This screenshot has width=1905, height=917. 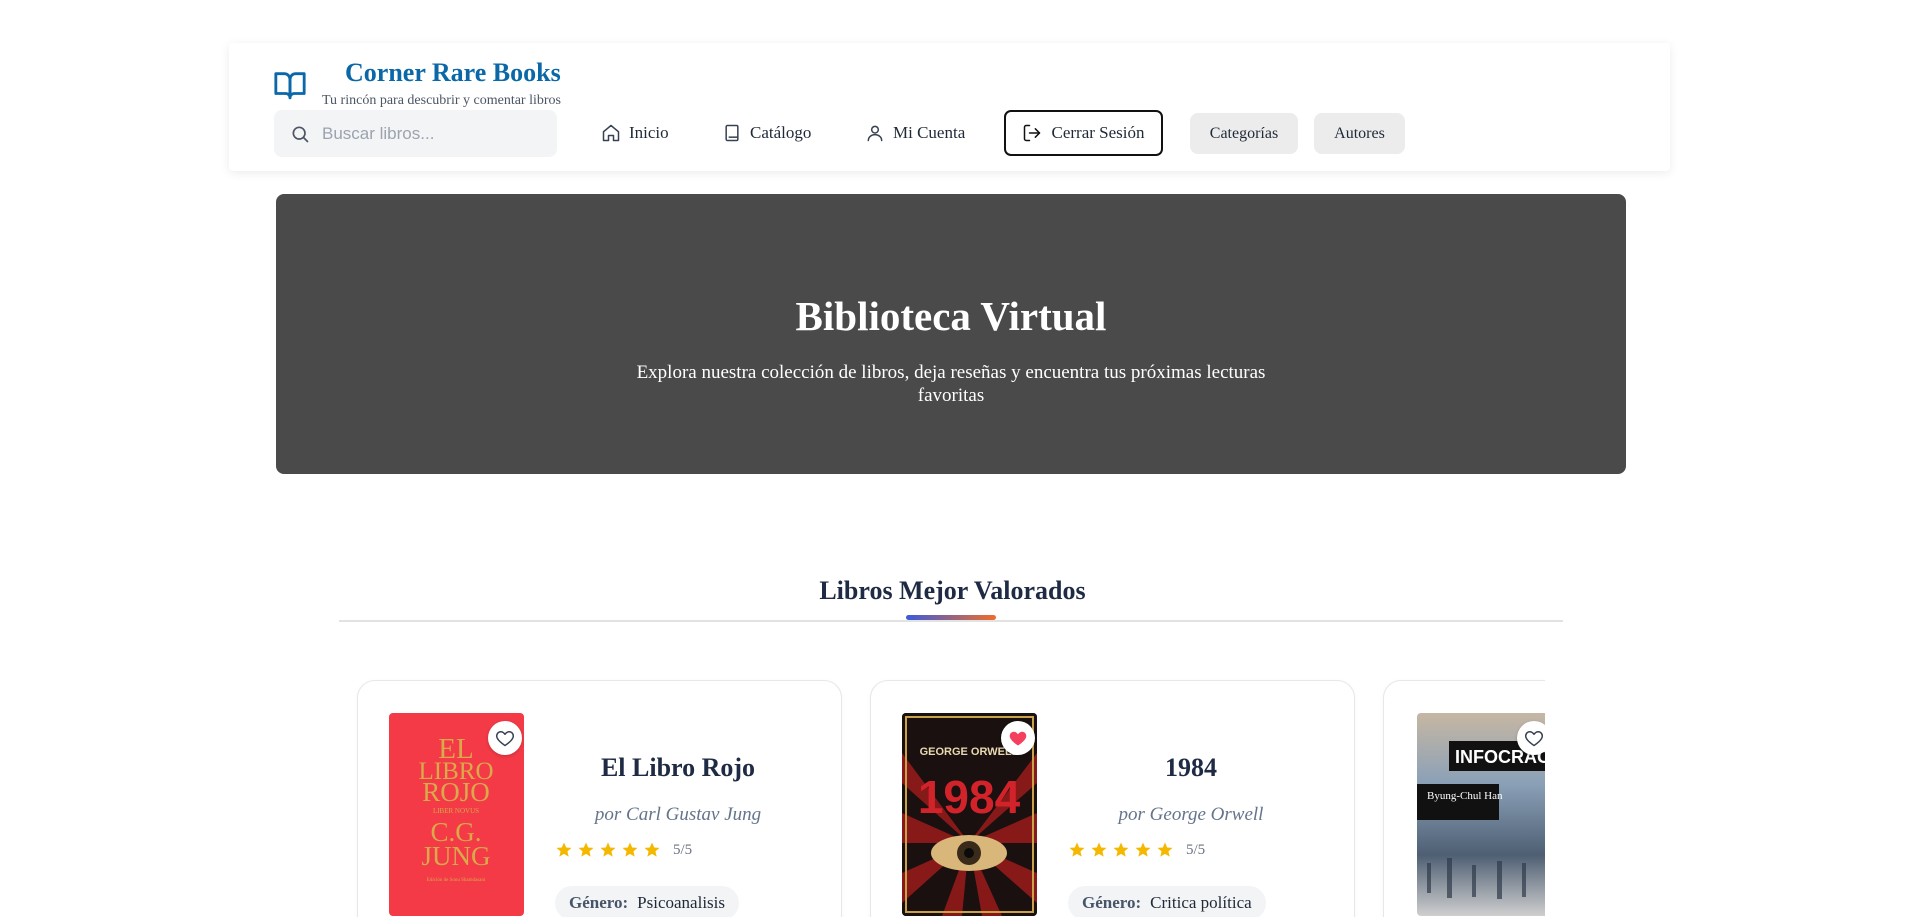 What do you see at coordinates (951, 617) in the screenshot?
I see `section-accent-bar` at bounding box center [951, 617].